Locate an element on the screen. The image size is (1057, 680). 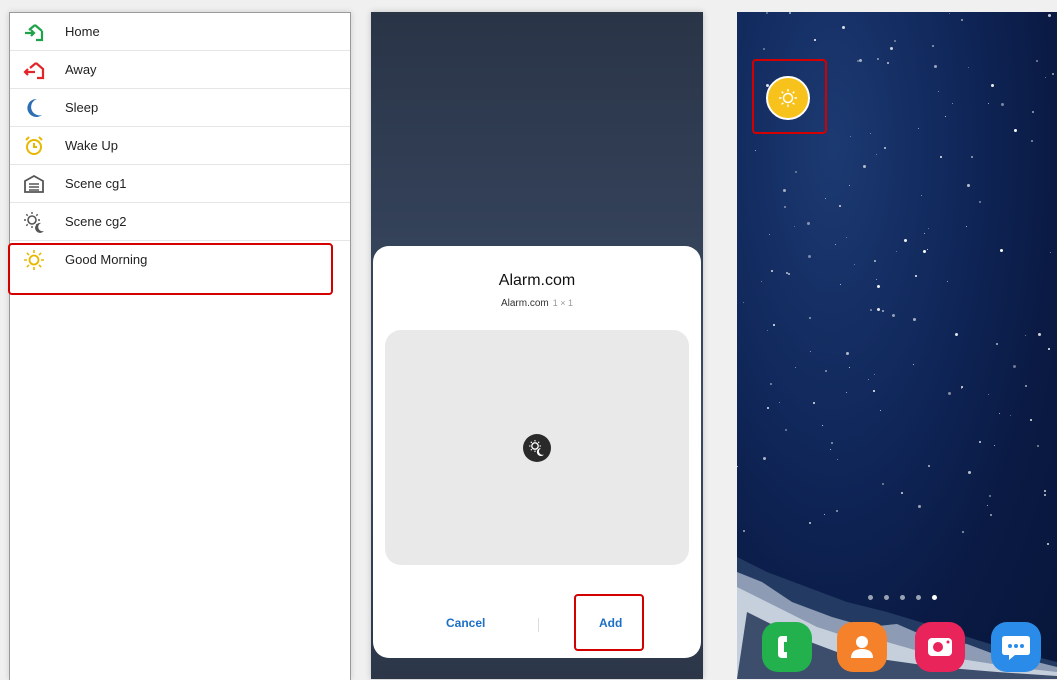
widget-preview is located at coordinates (537, 447).